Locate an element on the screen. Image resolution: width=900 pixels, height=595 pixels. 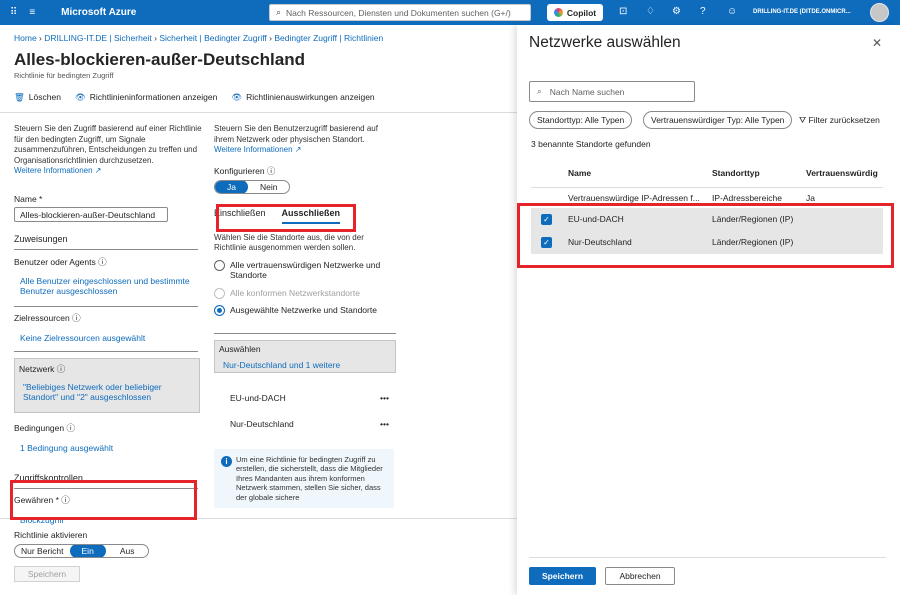
copilot-icon is located at coordinates (558, 12).